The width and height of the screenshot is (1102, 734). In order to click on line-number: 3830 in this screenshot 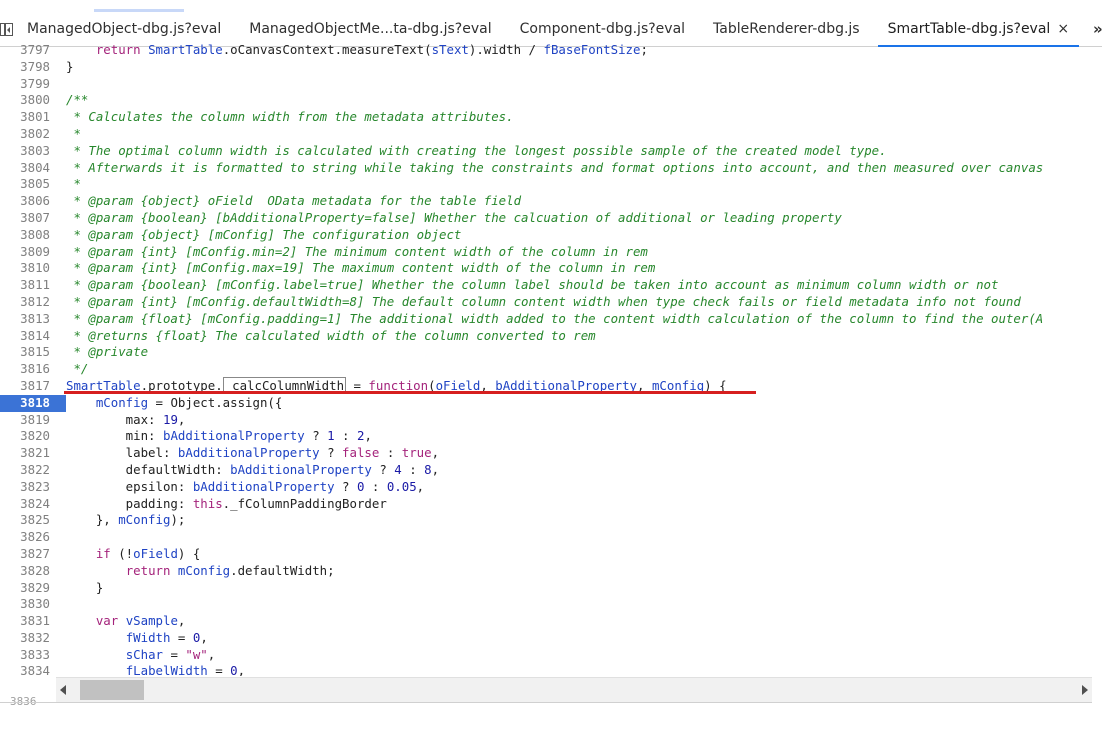, I will do `click(33, 604)`.